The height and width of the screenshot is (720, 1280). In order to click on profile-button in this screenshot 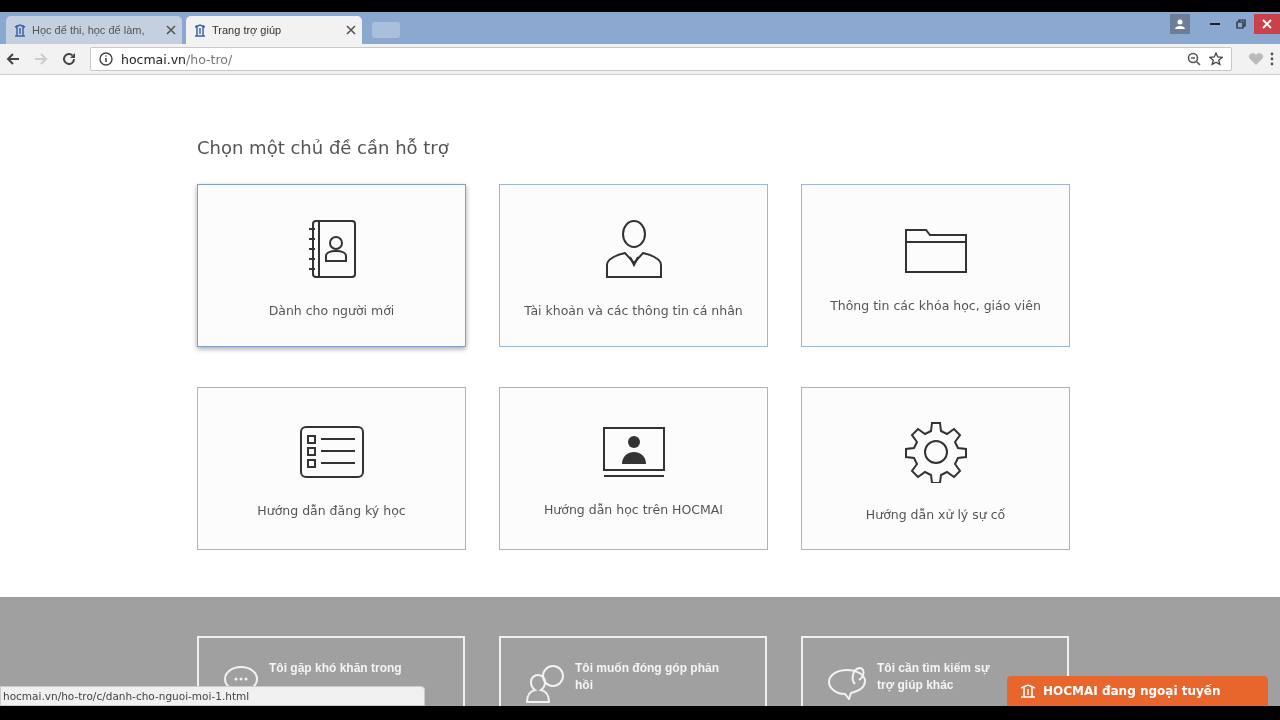, I will do `click(1180, 24)`.